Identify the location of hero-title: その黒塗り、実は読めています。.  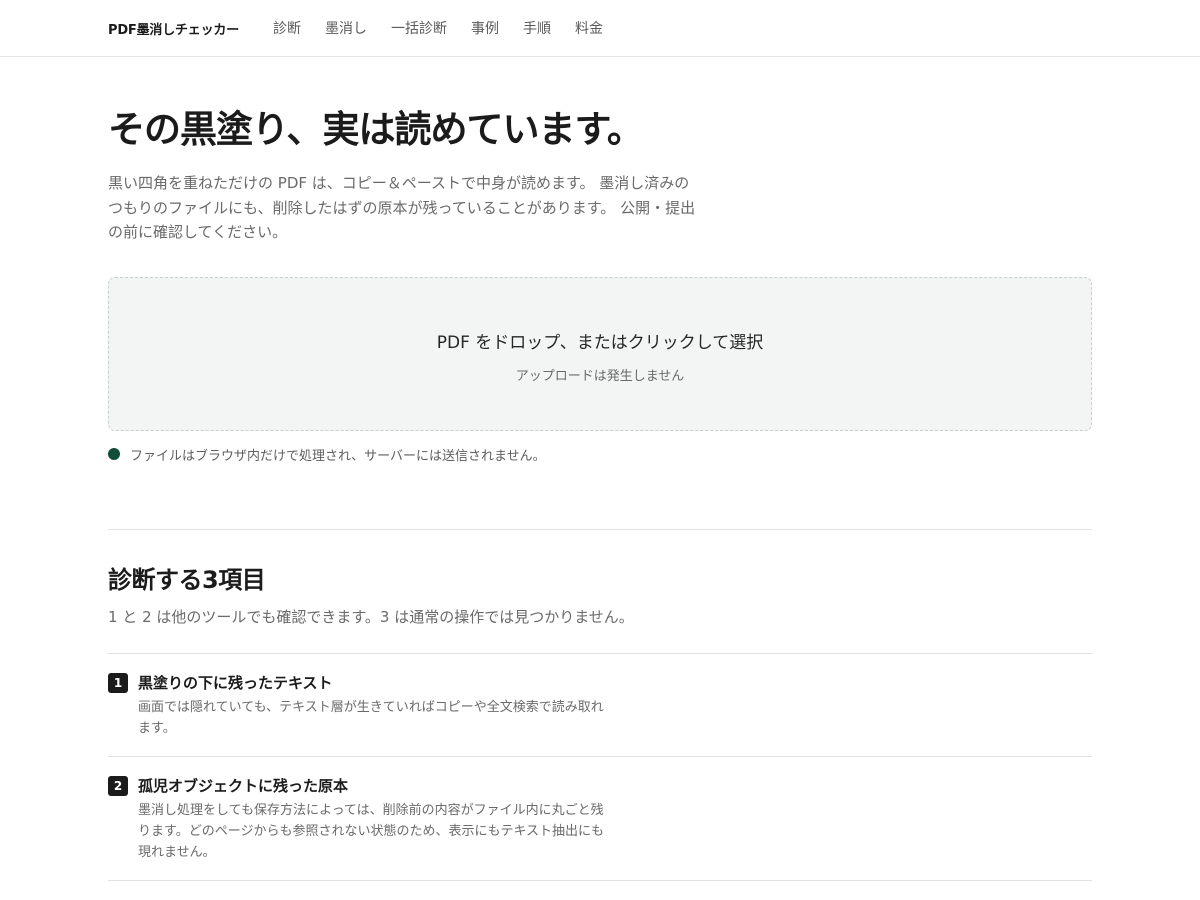
(376, 129).